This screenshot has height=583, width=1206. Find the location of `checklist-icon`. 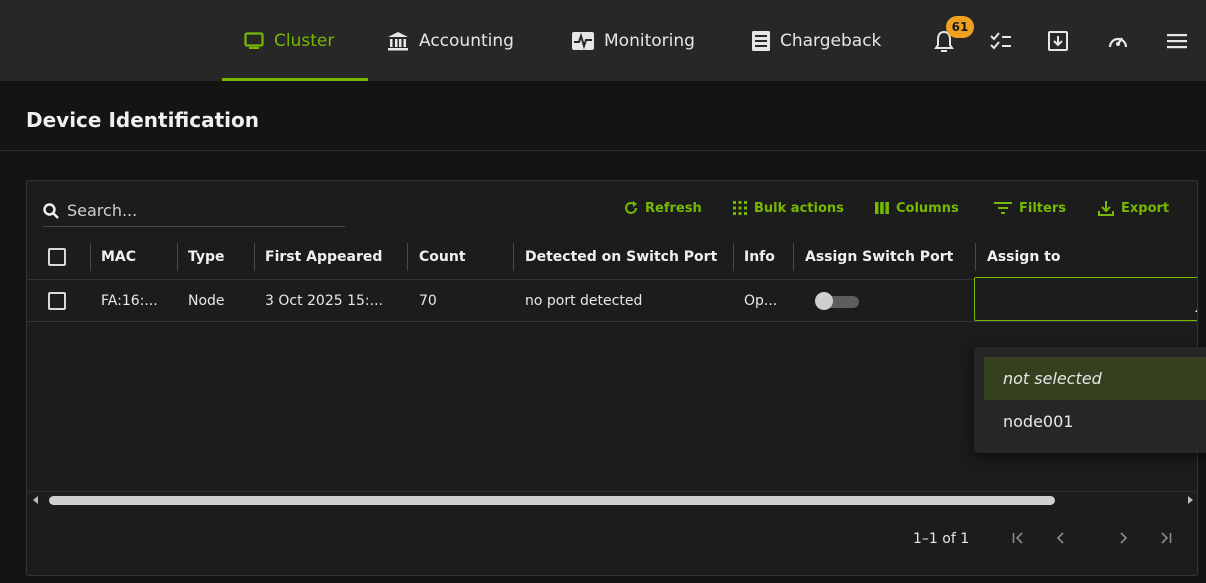

checklist-icon is located at coordinates (1000, 41).